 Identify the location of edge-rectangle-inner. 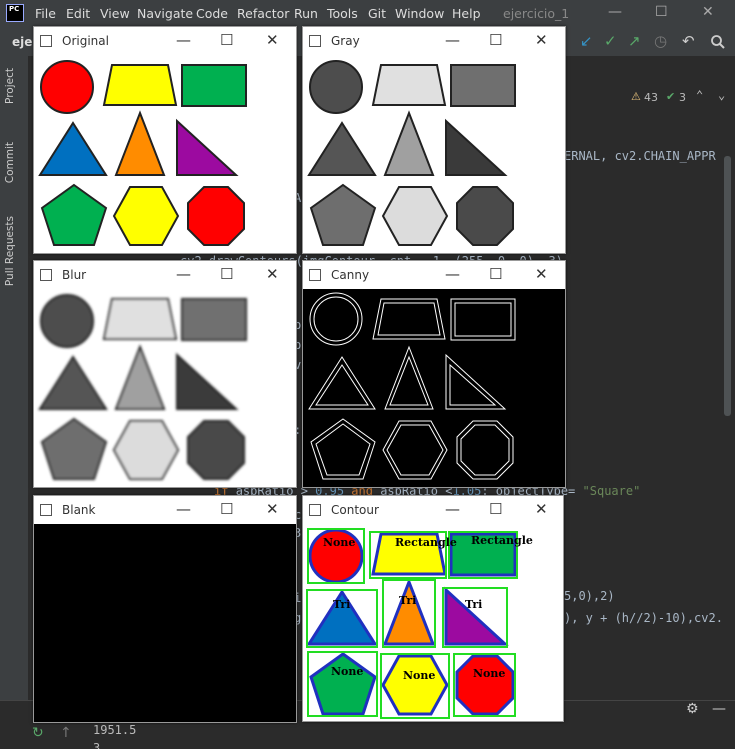
(483, 319).